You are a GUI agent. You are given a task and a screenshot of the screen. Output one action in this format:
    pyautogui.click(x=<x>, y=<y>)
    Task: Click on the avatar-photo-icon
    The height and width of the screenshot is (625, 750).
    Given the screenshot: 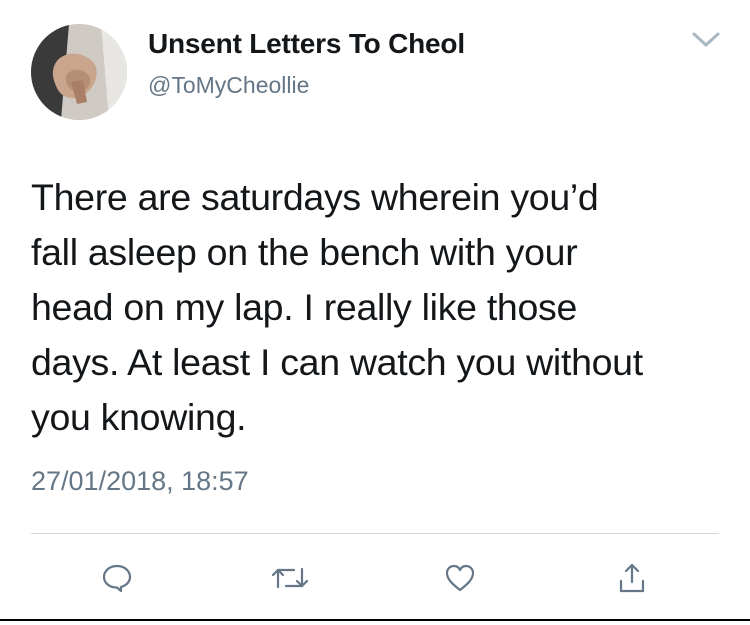 What is the action you would take?
    pyautogui.click(x=79, y=72)
    